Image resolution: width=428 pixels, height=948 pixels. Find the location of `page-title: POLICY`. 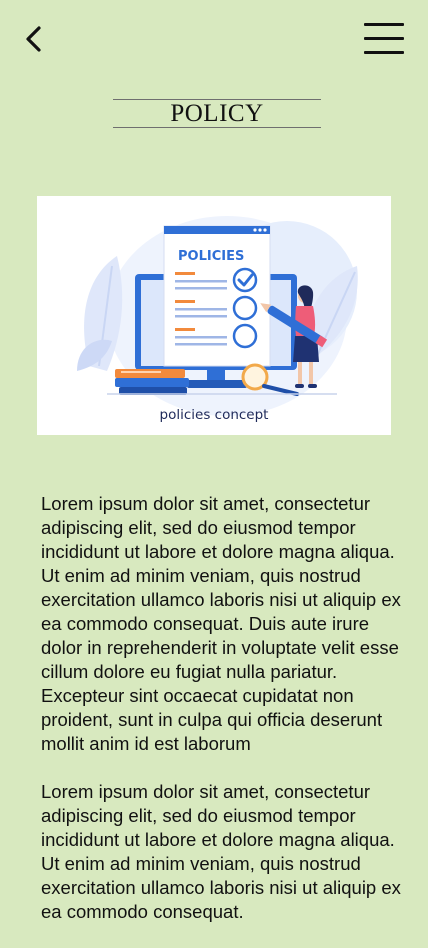

page-title: POLICY is located at coordinates (217, 113).